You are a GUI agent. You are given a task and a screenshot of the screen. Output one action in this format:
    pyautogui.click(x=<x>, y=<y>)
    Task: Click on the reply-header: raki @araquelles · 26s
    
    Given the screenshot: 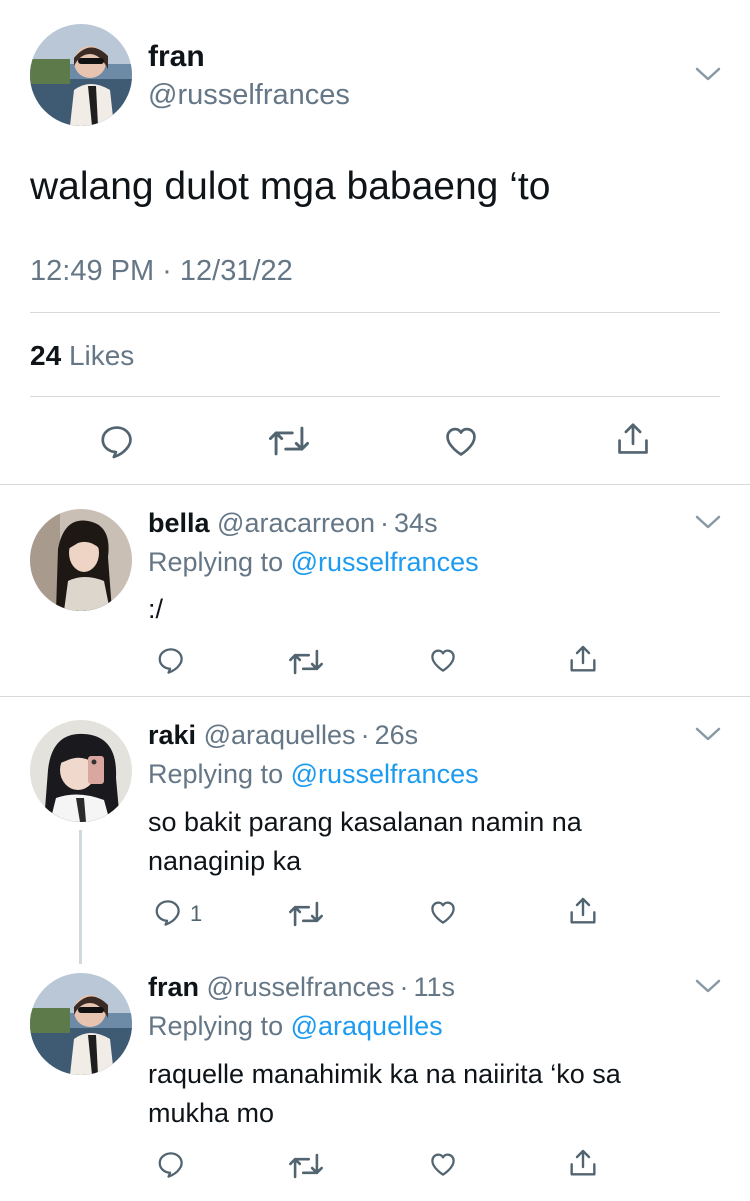 What is the action you would take?
    pyautogui.click(x=283, y=735)
    